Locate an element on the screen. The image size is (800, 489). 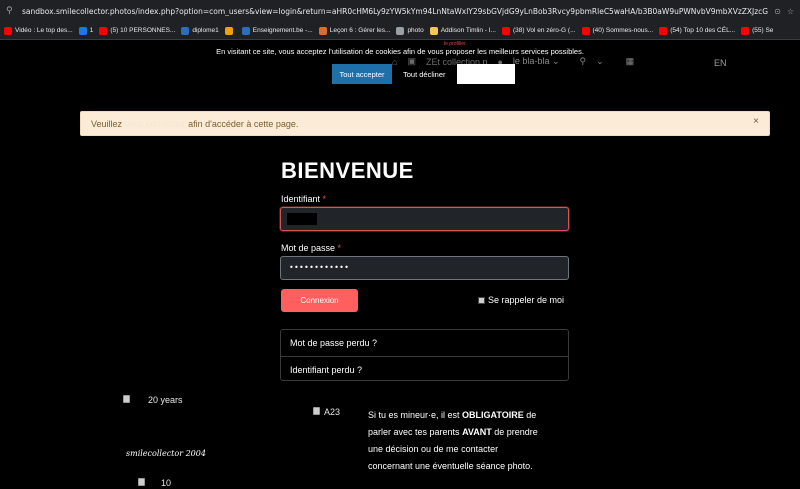
forgot-username-link: Identifiant perdu ? is located at coordinates (424, 369).